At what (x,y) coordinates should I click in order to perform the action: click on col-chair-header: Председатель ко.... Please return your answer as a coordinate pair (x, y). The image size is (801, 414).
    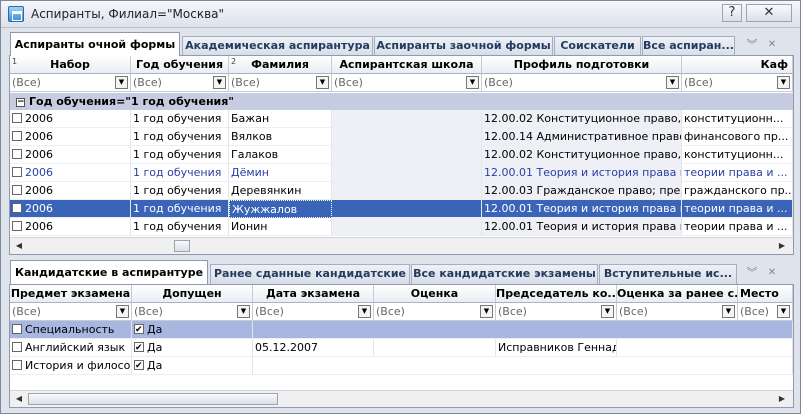
    Looking at the image, I should click on (556, 294).